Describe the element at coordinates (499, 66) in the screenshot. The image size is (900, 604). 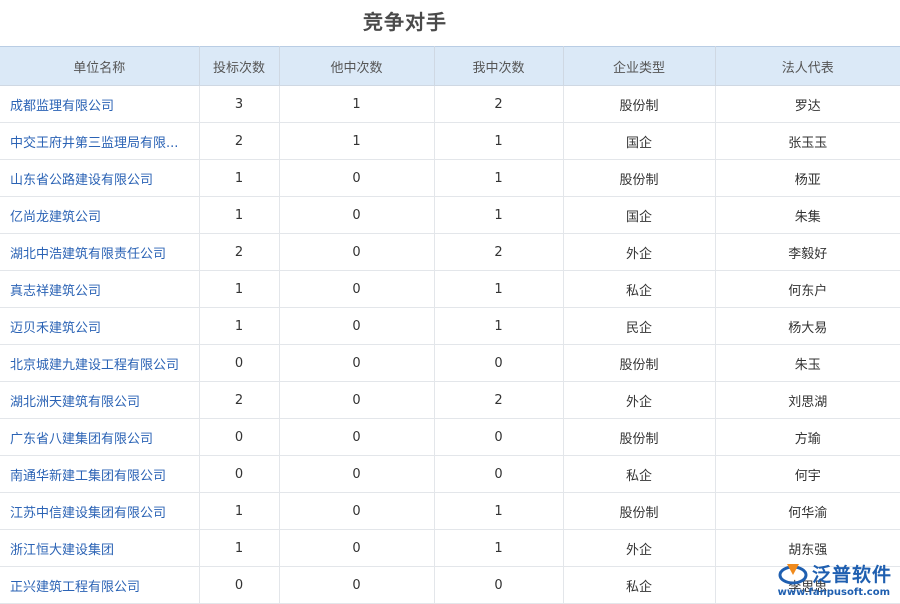
I see `column-header-we-won: 我中次数` at that location.